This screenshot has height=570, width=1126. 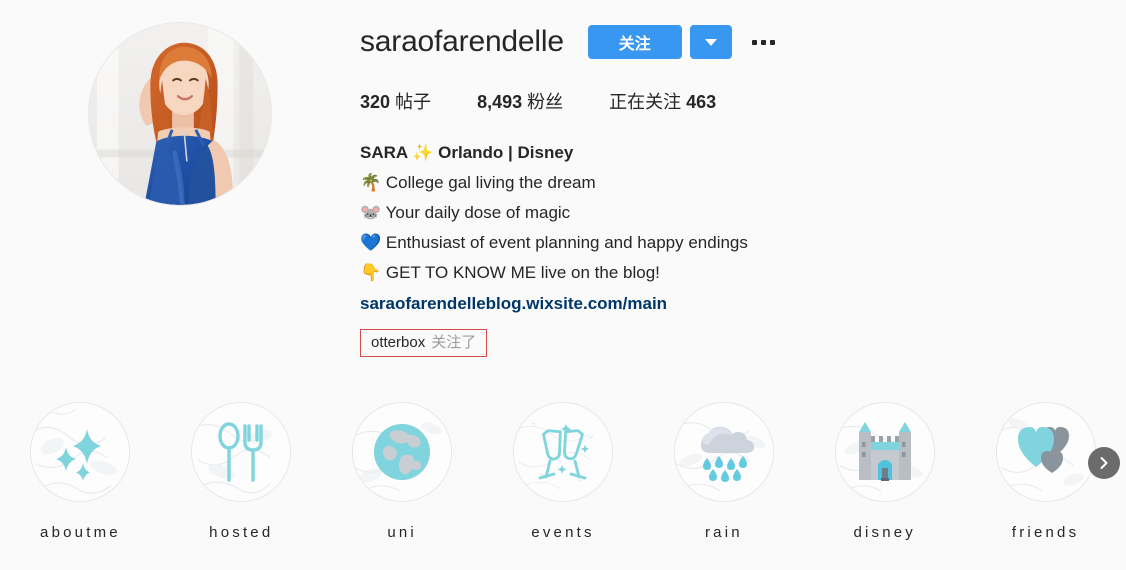 What do you see at coordinates (545, 102) in the screenshot?
I see `followers-label: 粉丝` at bounding box center [545, 102].